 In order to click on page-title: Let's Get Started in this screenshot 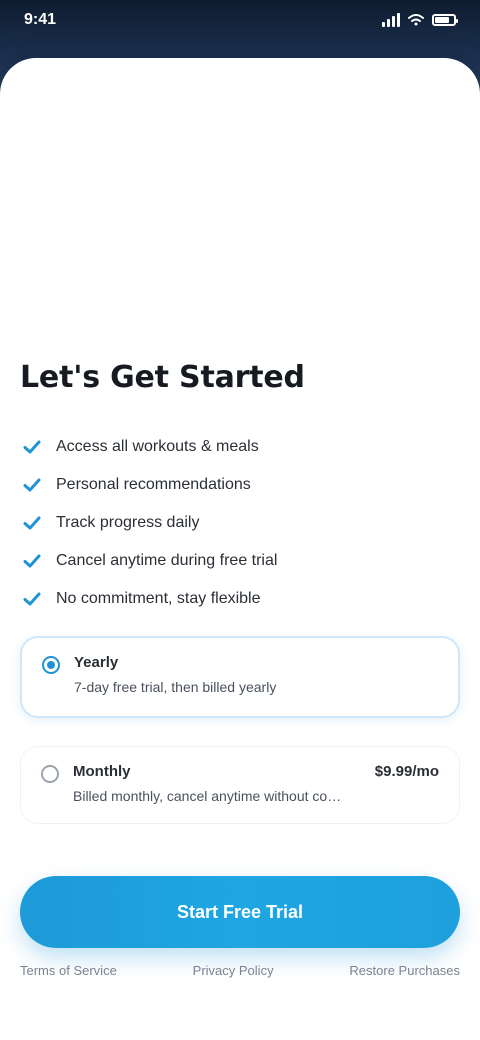, I will do `click(162, 377)`.